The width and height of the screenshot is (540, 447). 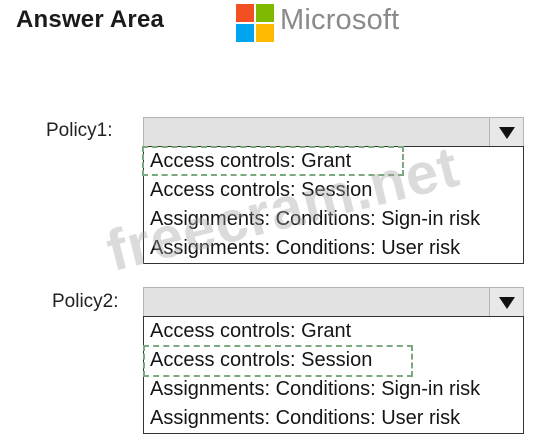 What do you see at coordinates (333, 161) in the screenshot?
I see `policy1-option-grant: Access controls: Grant` at bounding box center [333, 161].